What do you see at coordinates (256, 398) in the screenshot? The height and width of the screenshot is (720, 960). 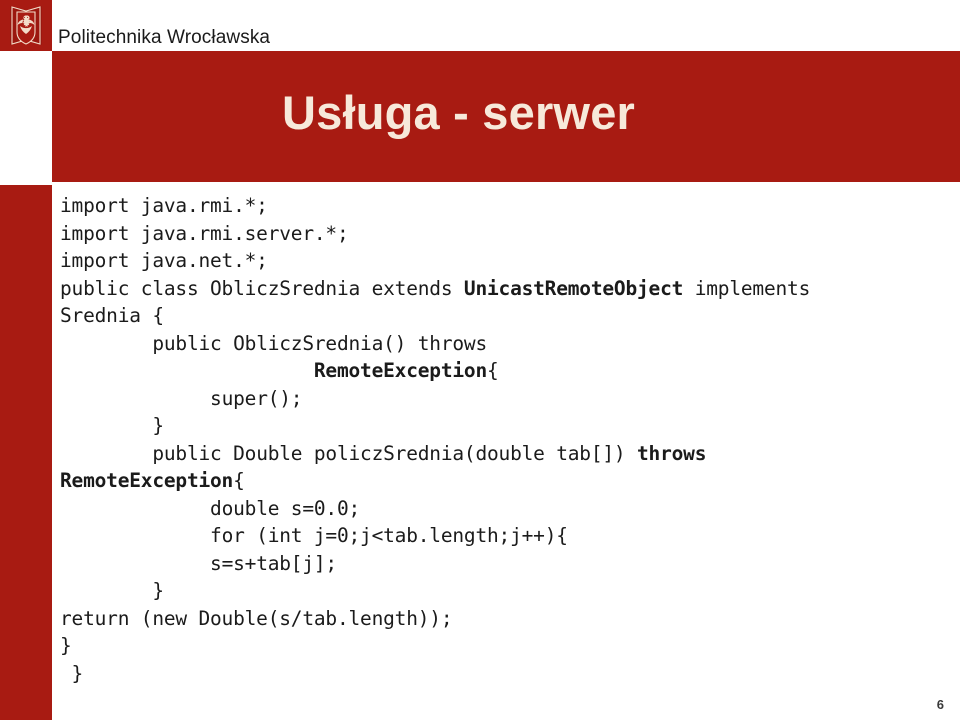 I see `code-token: super();` at bounding box center [256, 398].